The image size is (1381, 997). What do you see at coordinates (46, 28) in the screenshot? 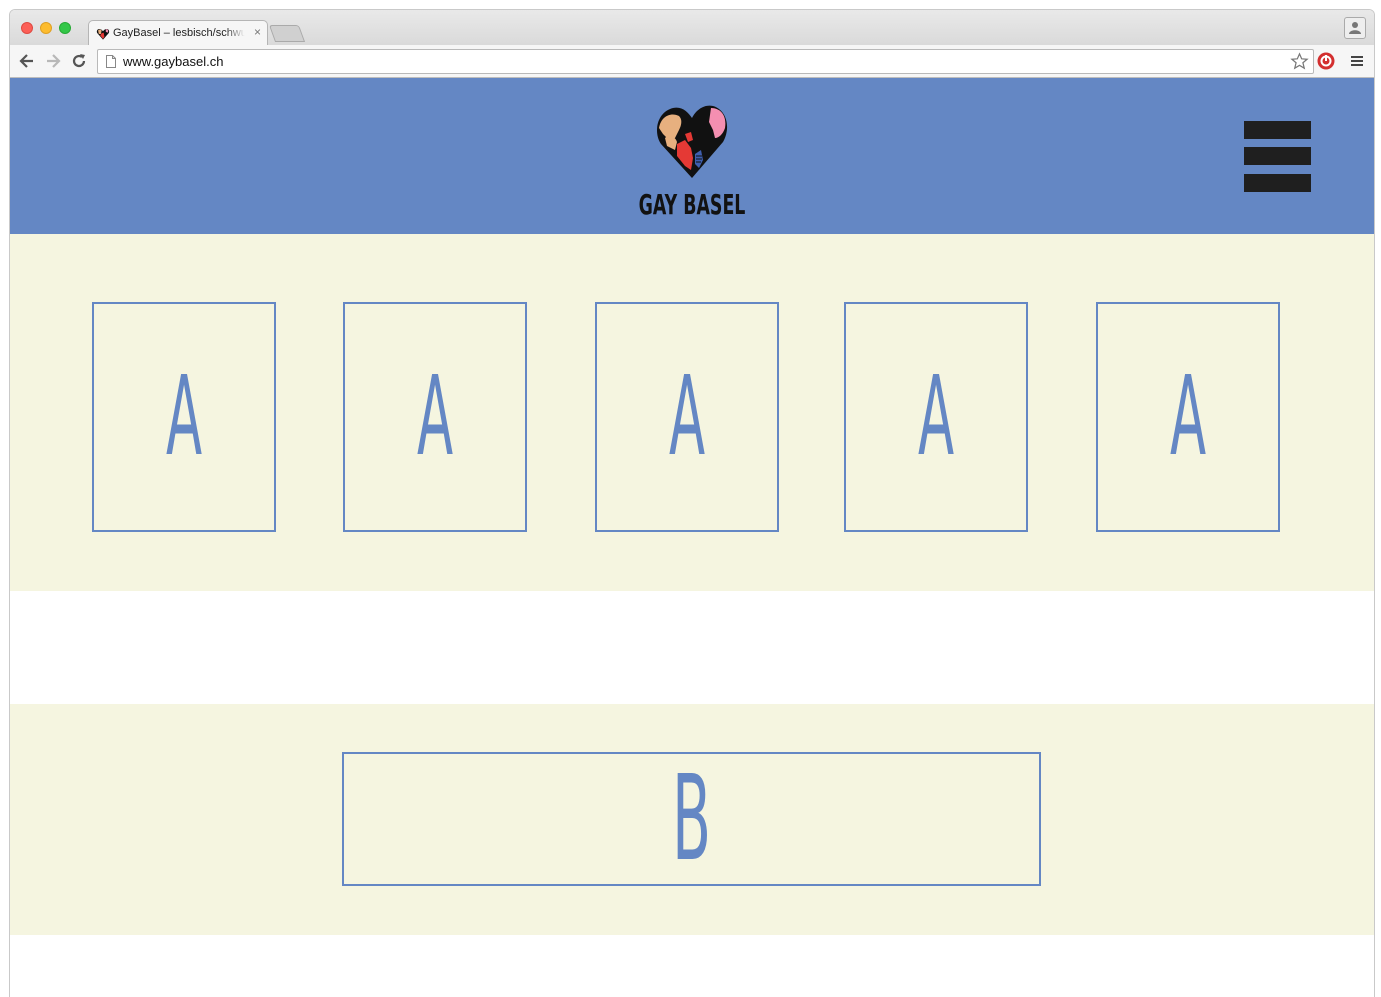
I see `window-minimize-button` at bounding box center [46, 28].